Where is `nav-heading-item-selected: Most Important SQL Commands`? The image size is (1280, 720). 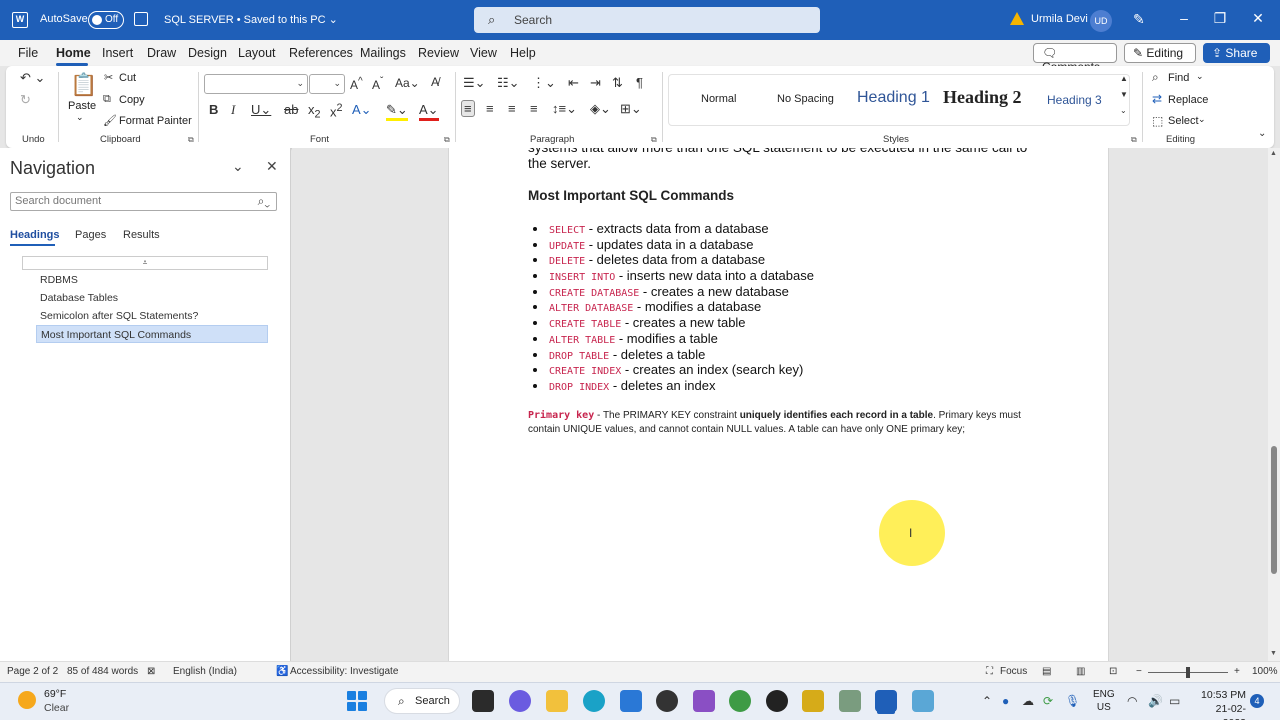 nav-heading-item-selected: Most Important SQL Commands is located at coordinates (152, 334).